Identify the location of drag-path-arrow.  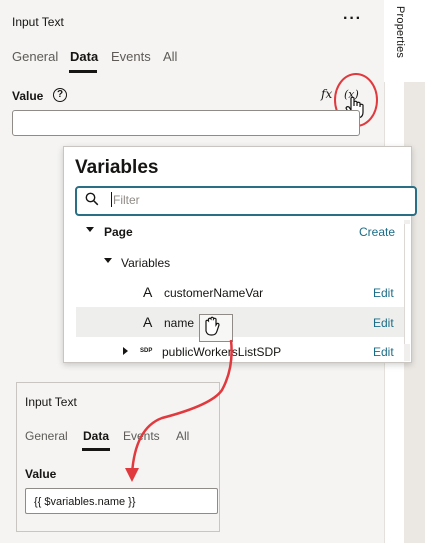
(179, 410).